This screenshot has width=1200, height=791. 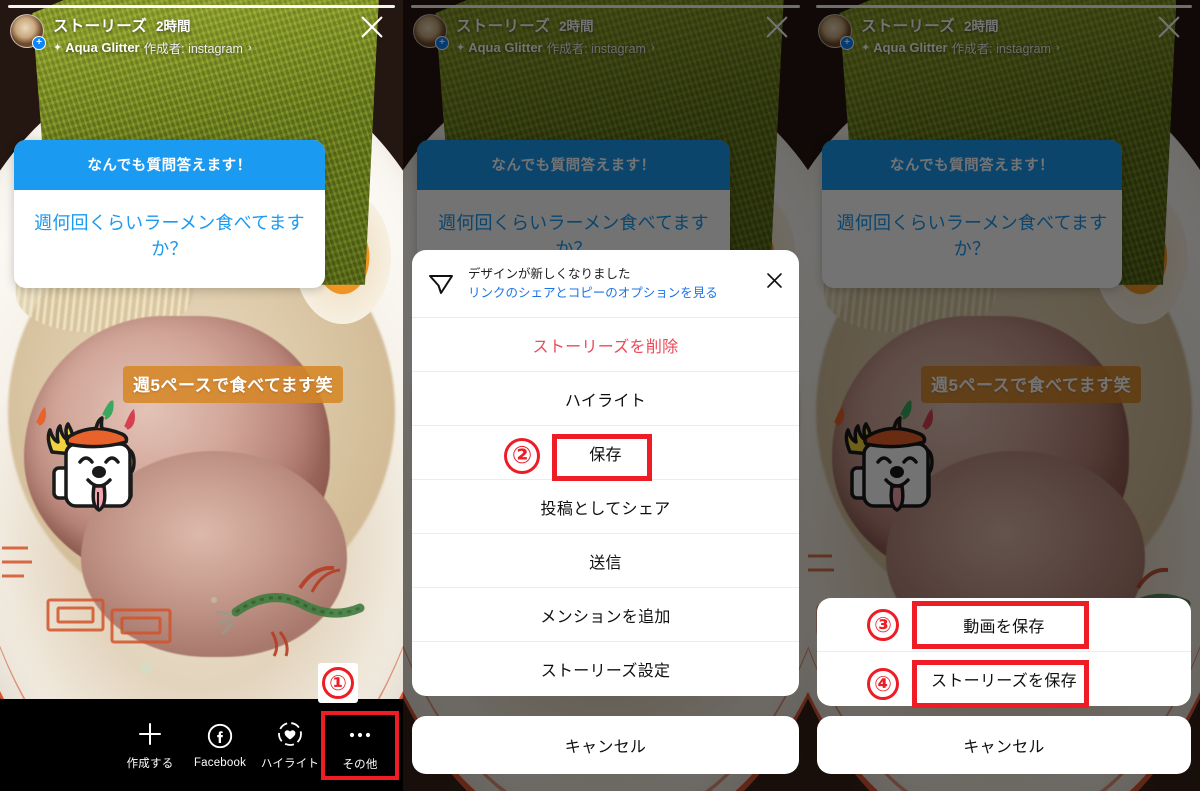 I want to click on story-timestamp: 2時間, so click(x=173, y=26).